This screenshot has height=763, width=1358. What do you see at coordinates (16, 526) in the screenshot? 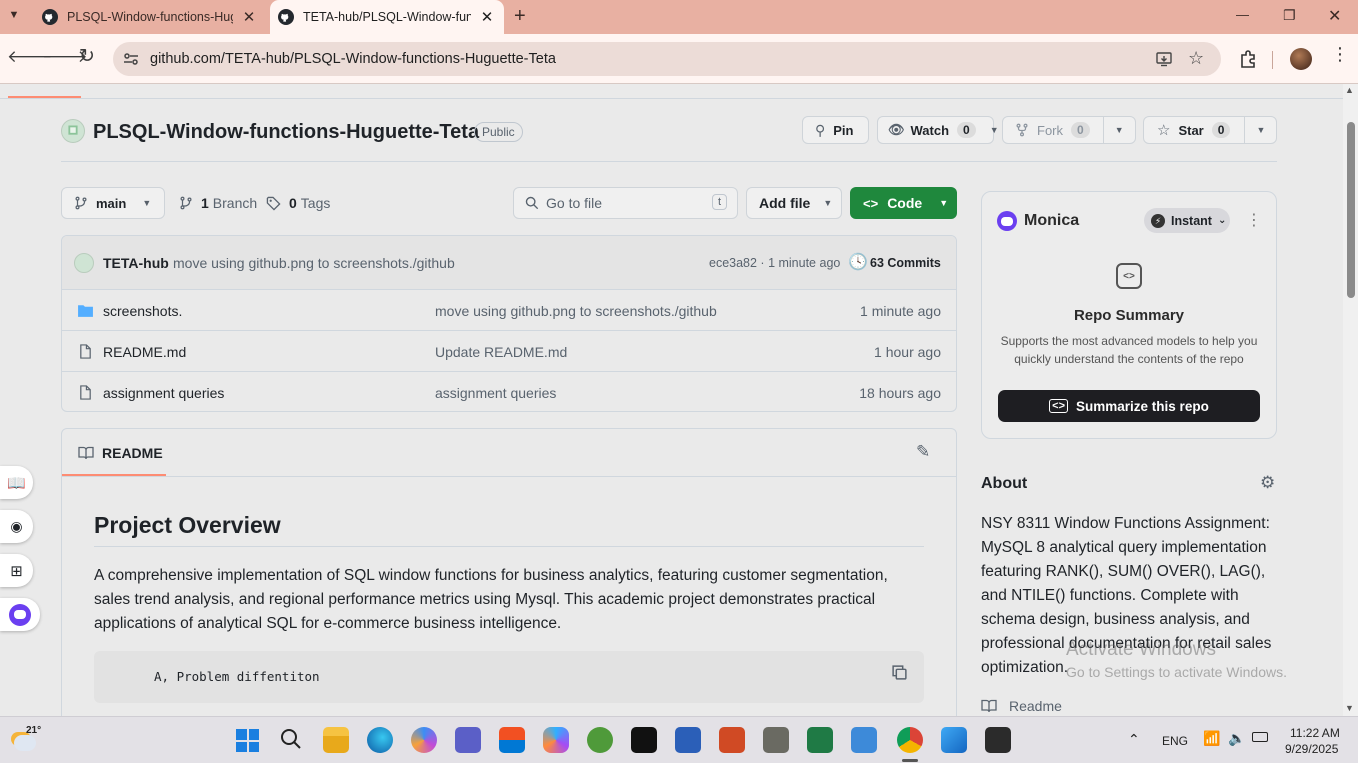
I see `side-podcast-icon: ◉` at bounding box center [16, 526].